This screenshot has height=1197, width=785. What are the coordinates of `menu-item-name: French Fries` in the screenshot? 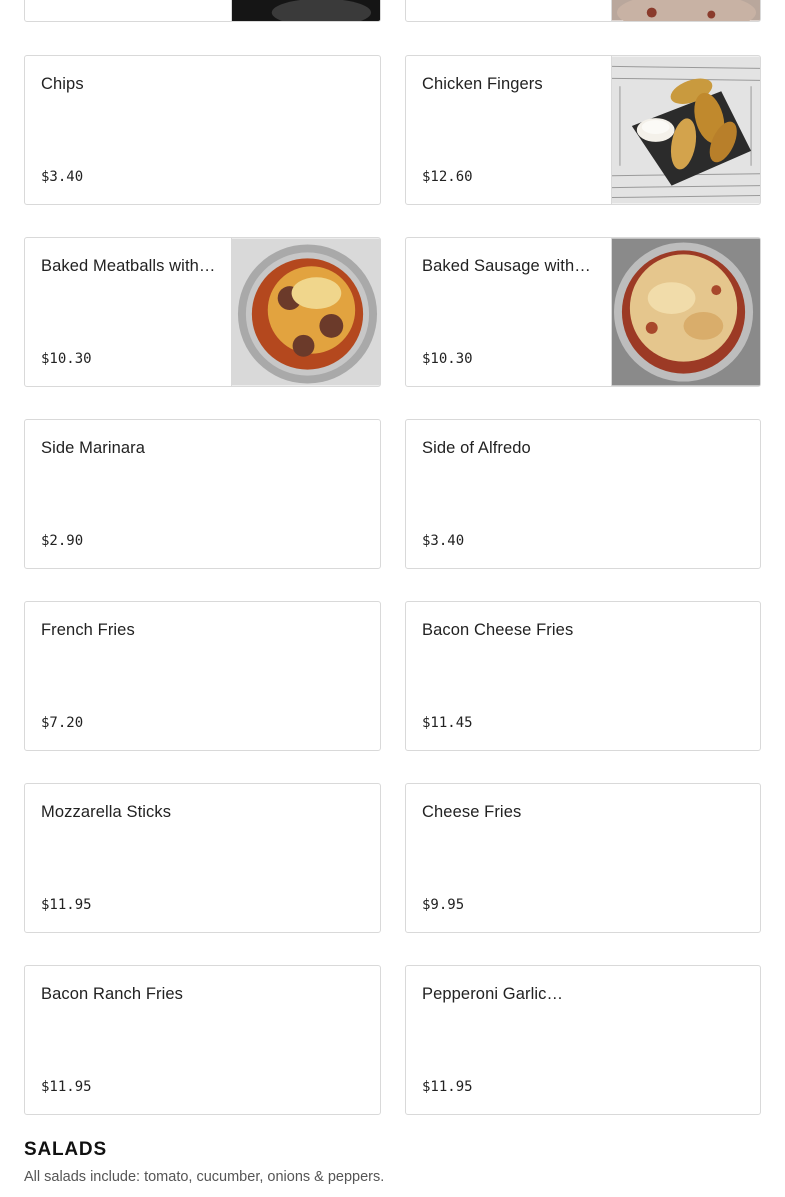 It's located at (88, 630).